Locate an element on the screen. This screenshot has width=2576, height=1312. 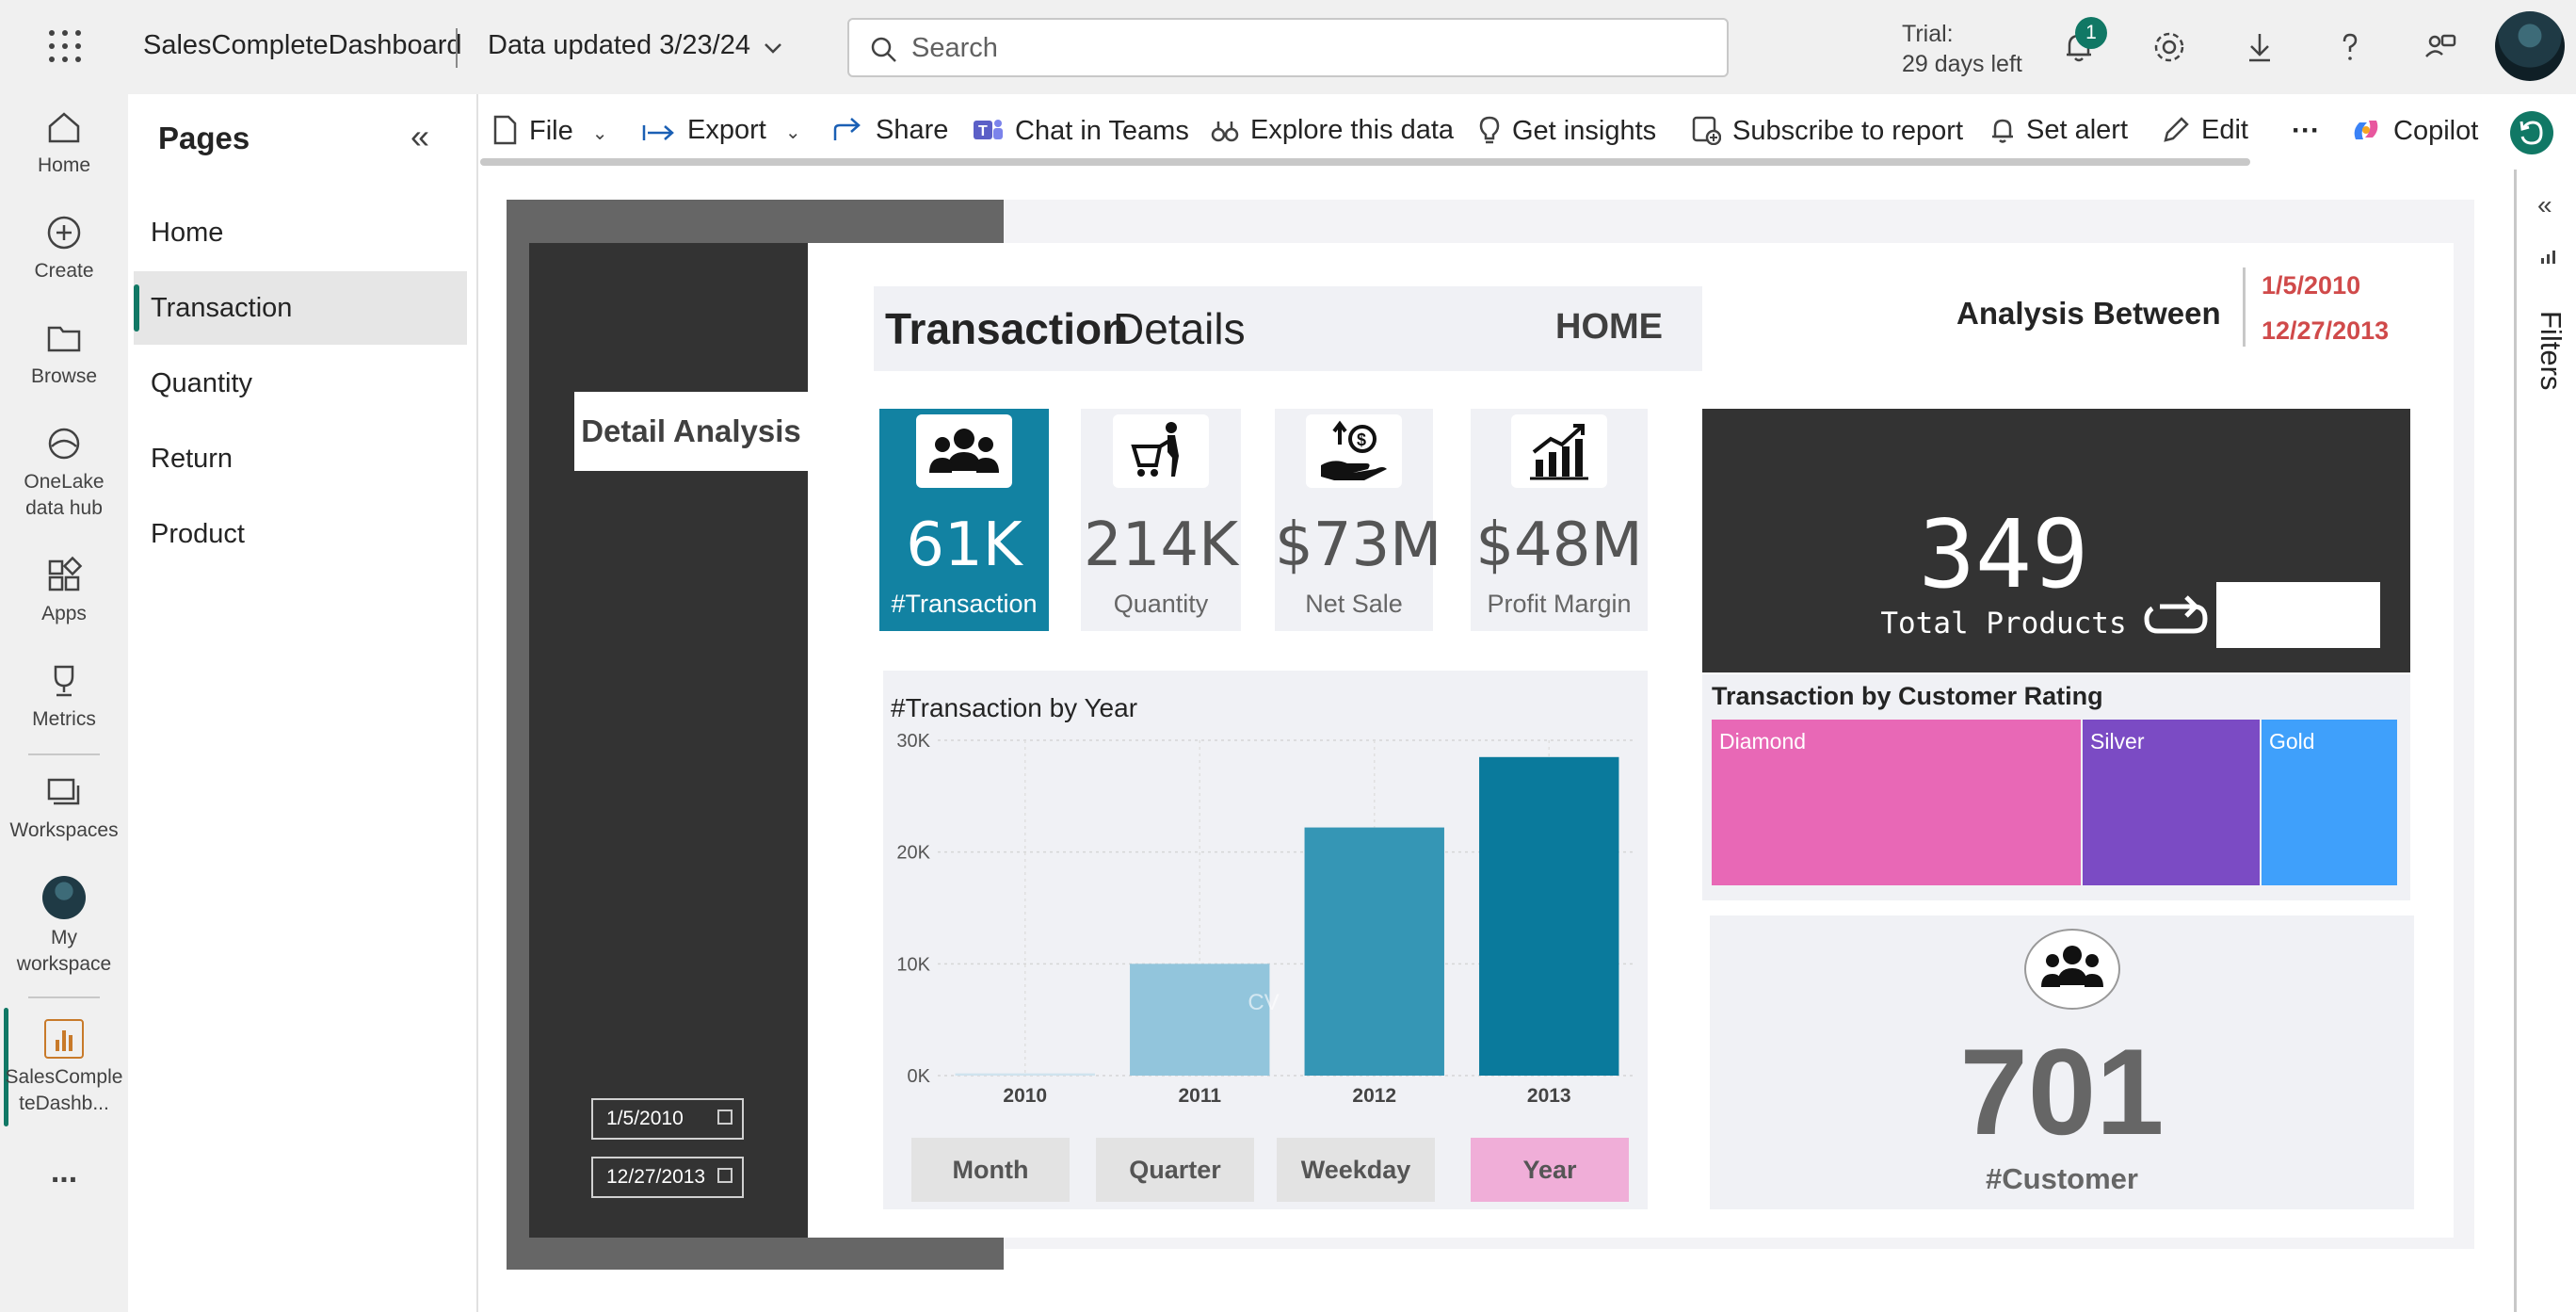
share-button: Share is located at coordinates (890, 130).